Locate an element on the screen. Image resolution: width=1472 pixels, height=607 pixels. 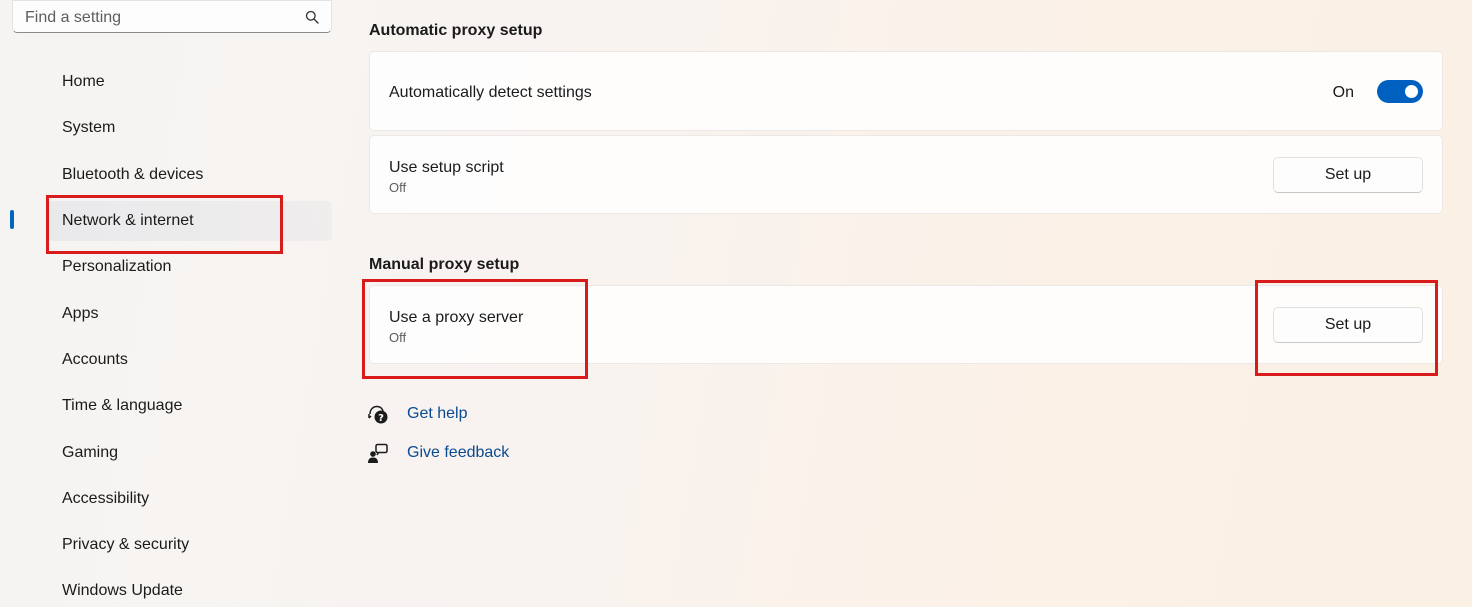
search-input is located at coordinates (160, 18).